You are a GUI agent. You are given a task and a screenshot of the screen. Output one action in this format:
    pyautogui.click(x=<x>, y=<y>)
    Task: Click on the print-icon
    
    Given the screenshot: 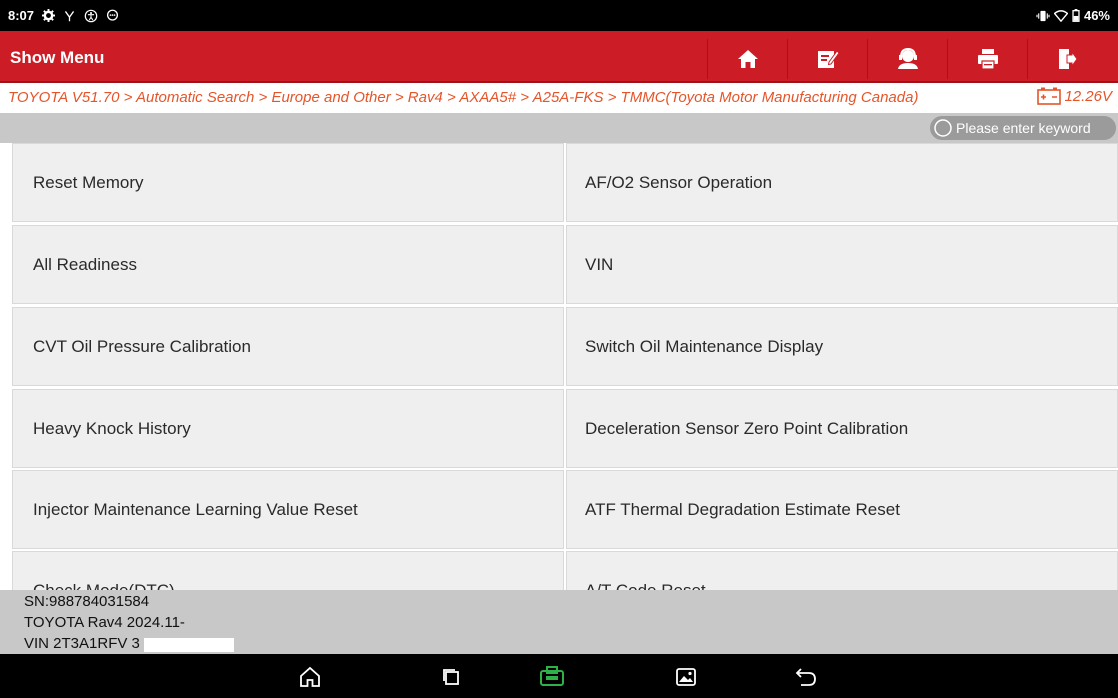 What is the action you would take?
    pyautogui.click(x=987, y=59)
    